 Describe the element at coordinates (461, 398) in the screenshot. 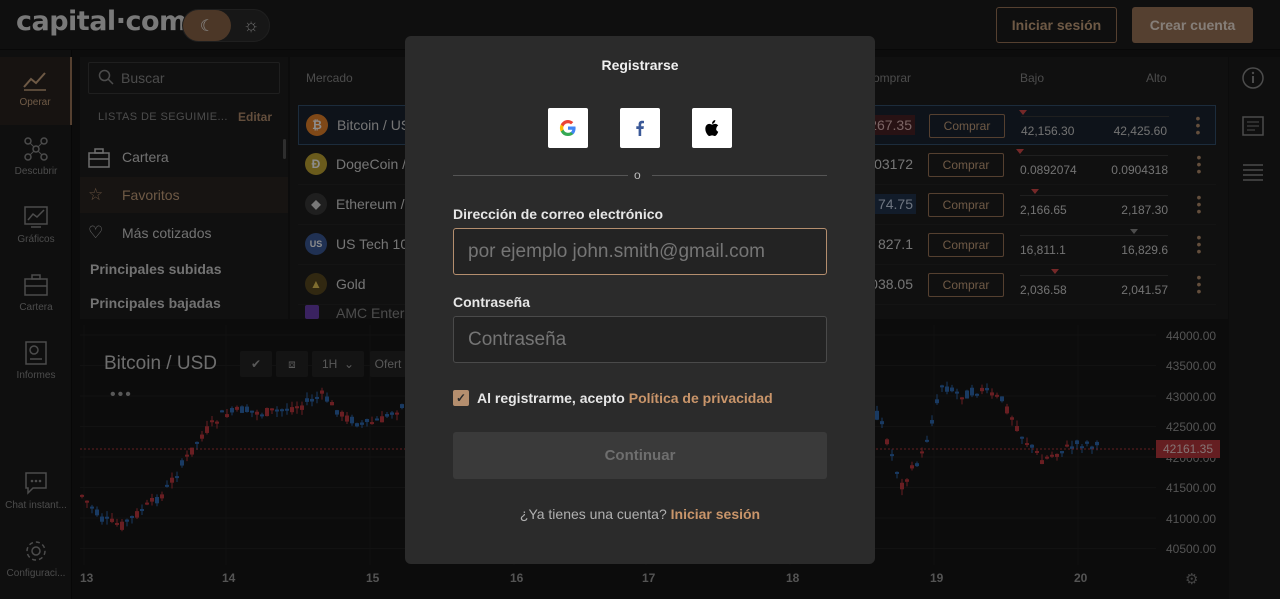

I see `privacy-checkbox: ✓` at that location.